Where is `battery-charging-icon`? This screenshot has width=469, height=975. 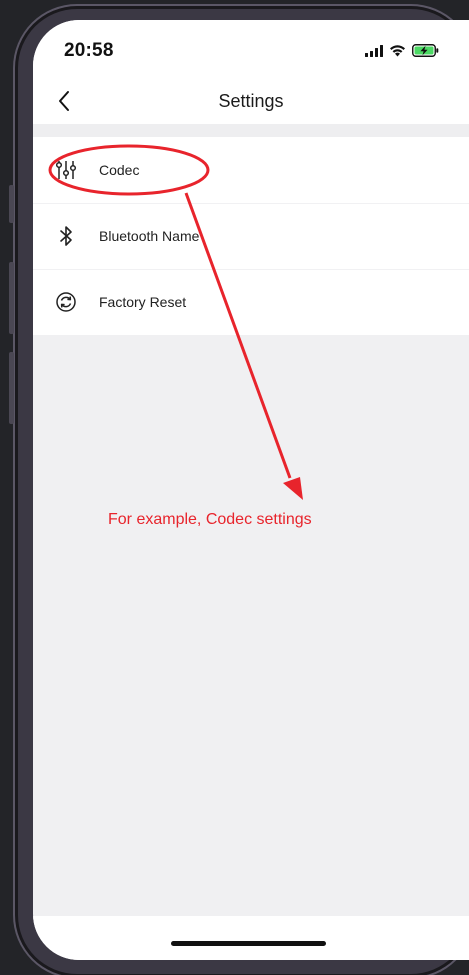 battery-charging-icon is located at coordinates (425, 53).